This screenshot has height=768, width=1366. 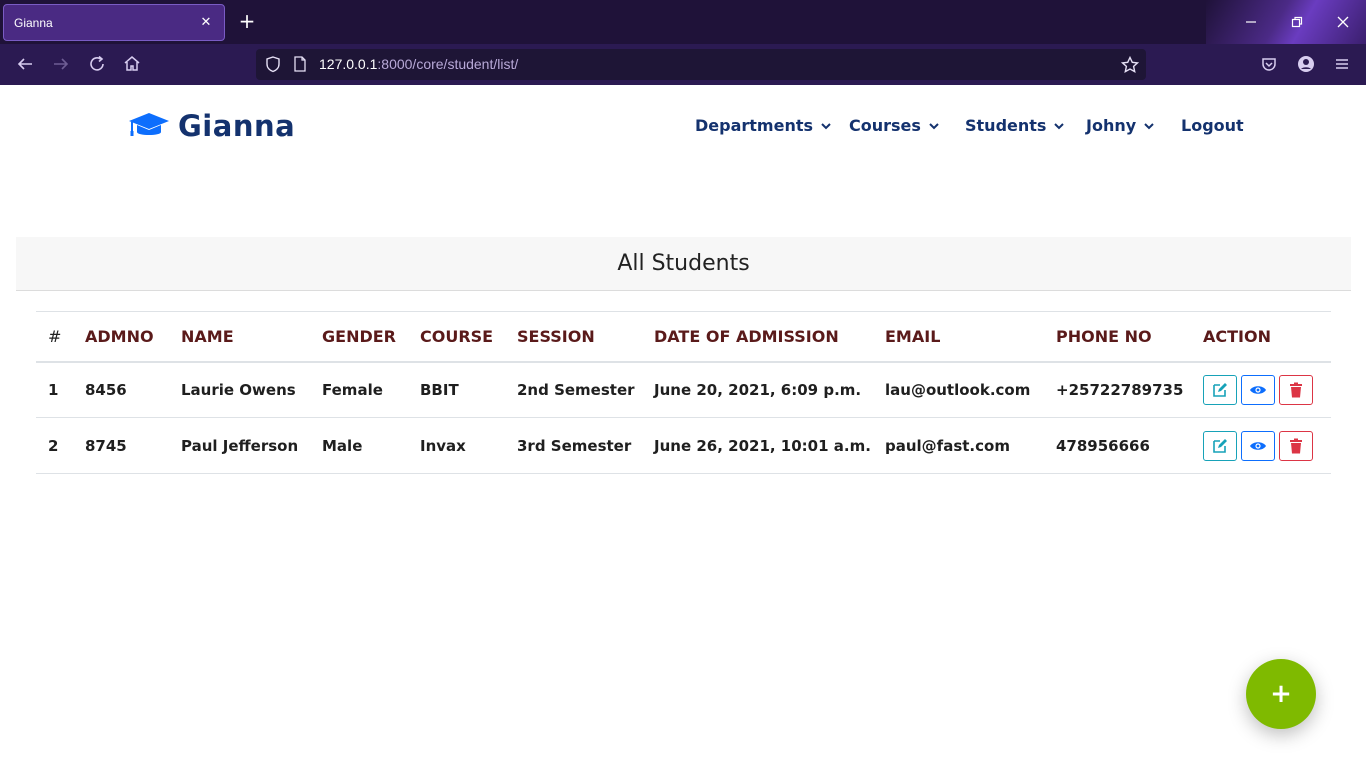 I want to click on table-cell: 8745, so click(x=121, y=445).